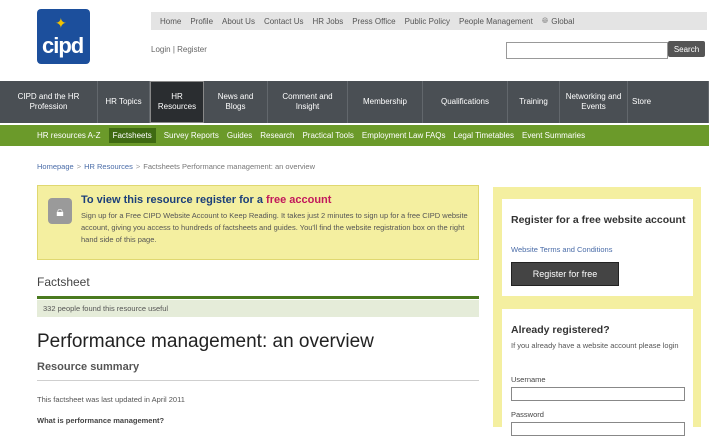  What do you see at coordinates (553, 135) in the screenshot?
I see `subnav-event-summaries: Event Summaries` at bounding box center [553, 135].